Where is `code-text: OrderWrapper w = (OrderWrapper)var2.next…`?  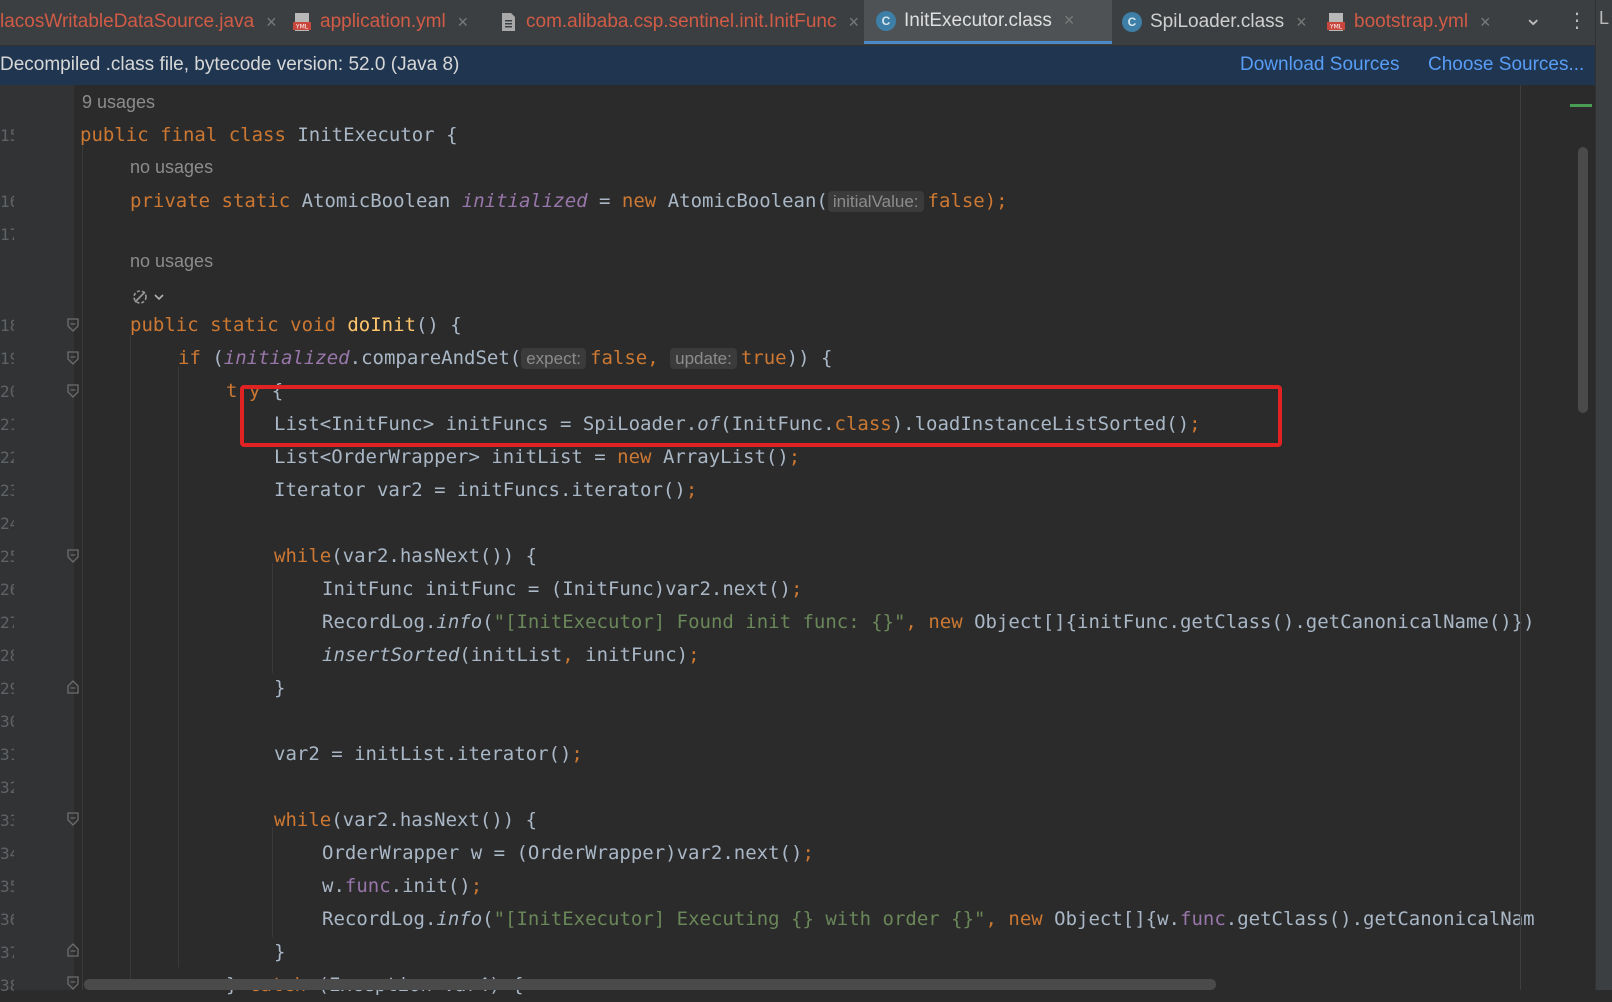
code-text: OrderWrapper w = (OrderWrapper)var2.next… is located at coordinates (562, 853).